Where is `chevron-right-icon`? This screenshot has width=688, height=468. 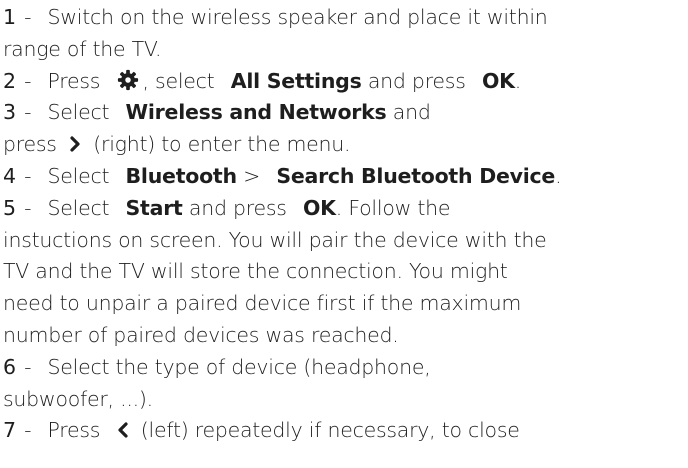
chevron-right-icon is located at coordinates (75, 144).